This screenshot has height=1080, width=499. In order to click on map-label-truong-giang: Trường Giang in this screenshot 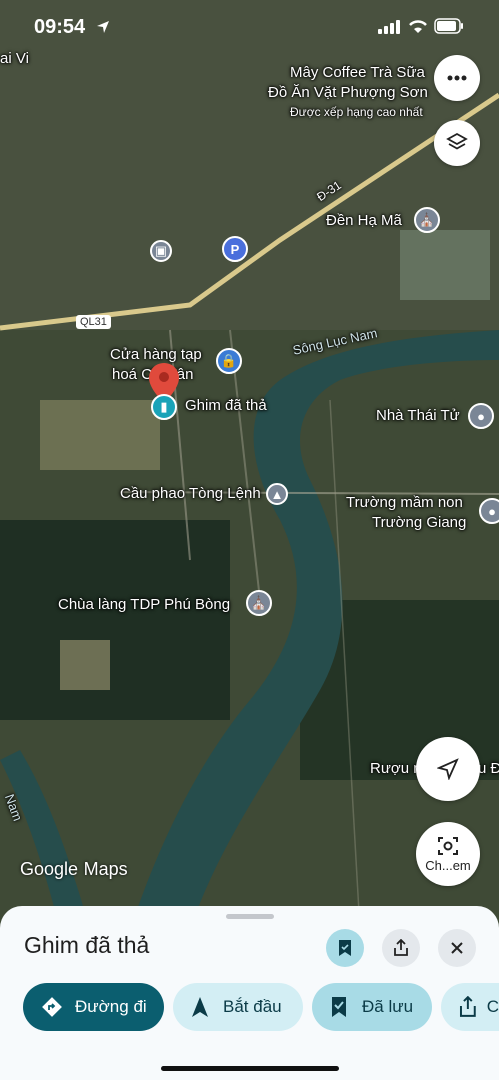, I will do `click(419, 522)`.